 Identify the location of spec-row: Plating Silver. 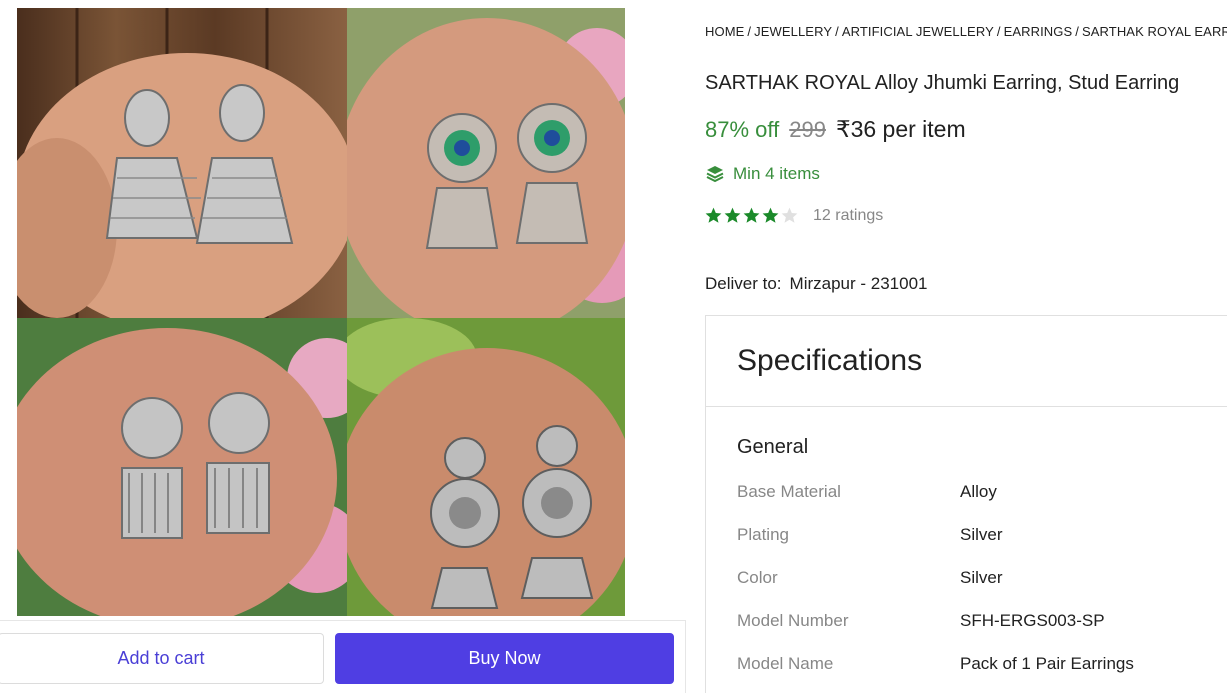
(977, 535).